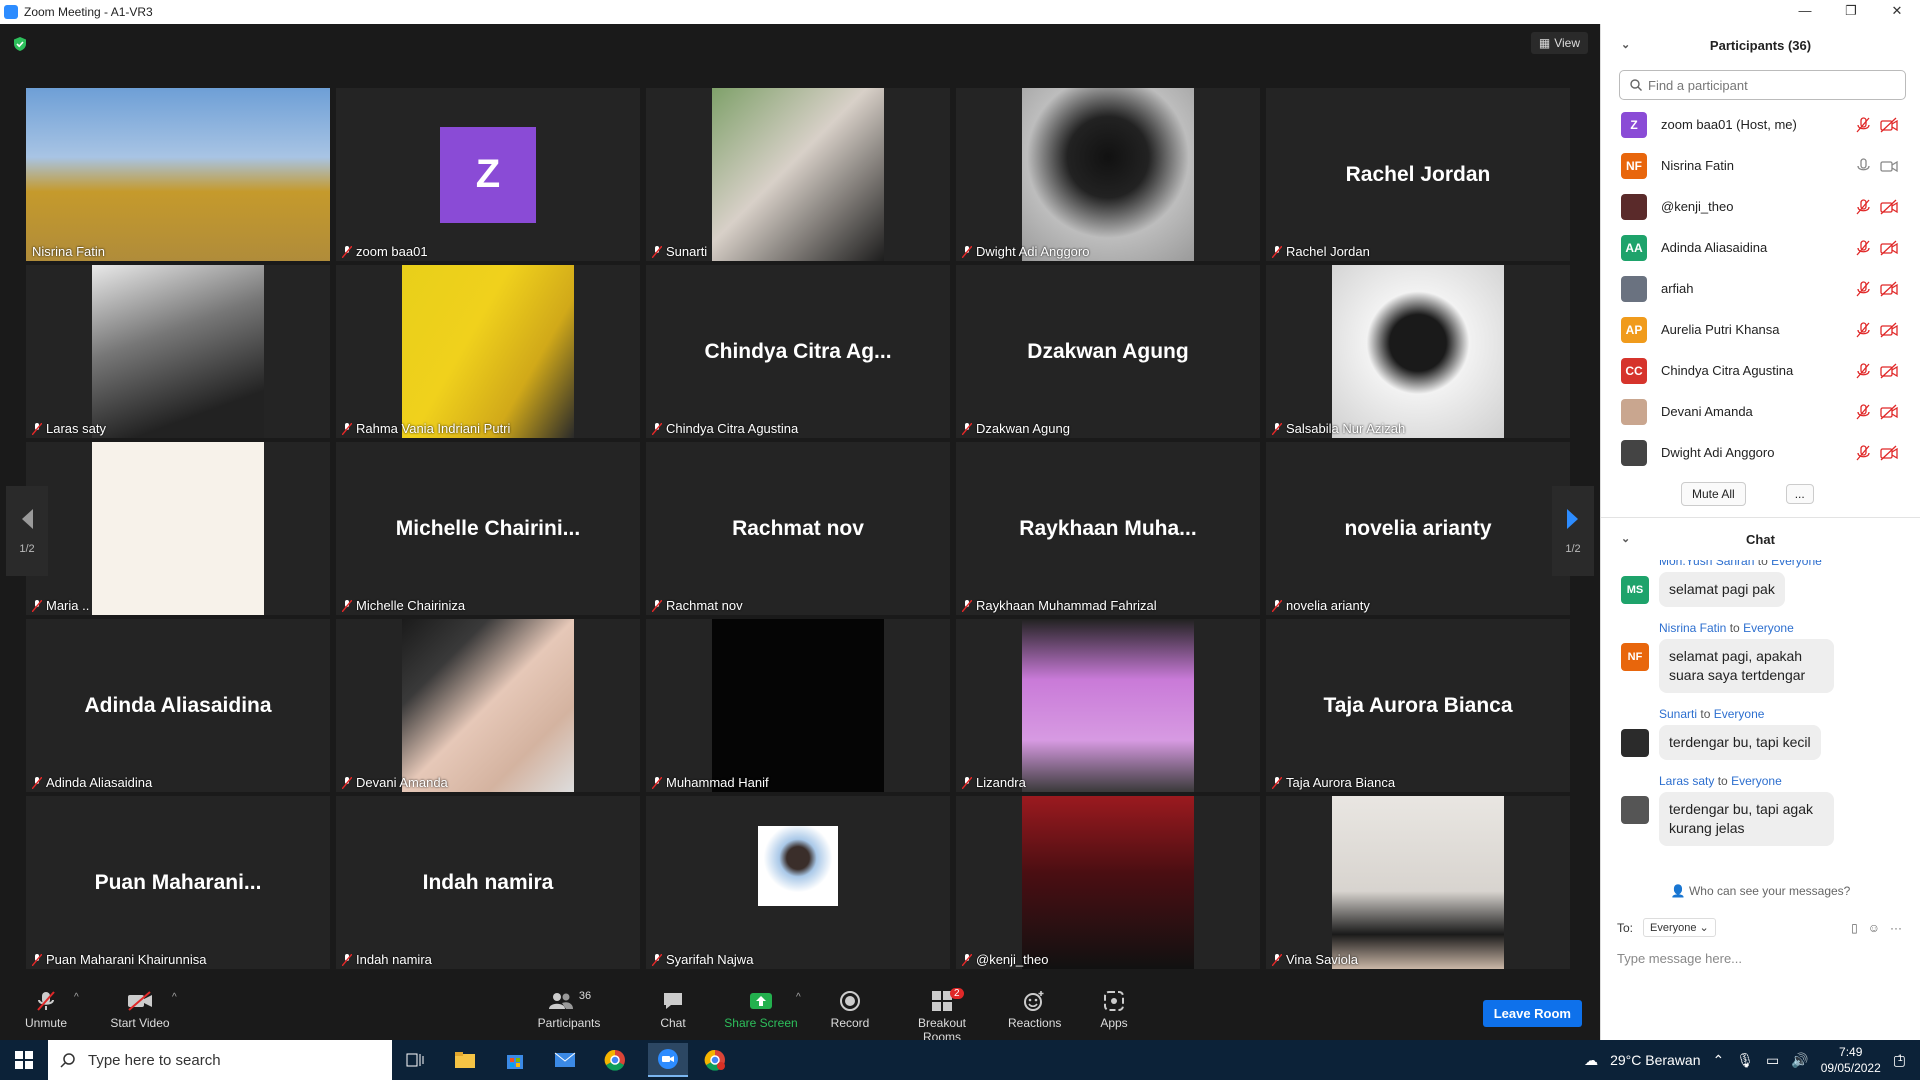 This screenshot has width=1920, height=1080. I want to click on video-options-caret: ^, so click(174, 997).